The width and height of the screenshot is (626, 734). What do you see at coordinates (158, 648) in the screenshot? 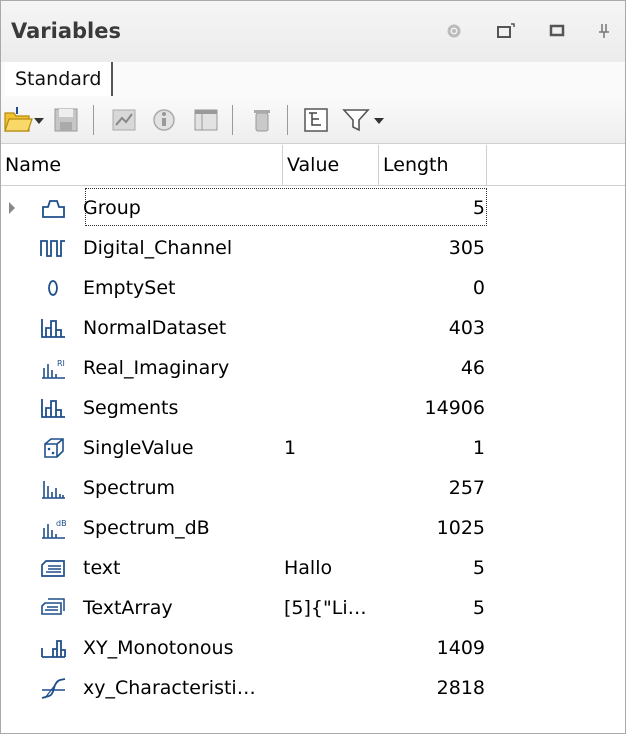
I see `row-name: XY_Monotonous` at bounding box center [158, 648].